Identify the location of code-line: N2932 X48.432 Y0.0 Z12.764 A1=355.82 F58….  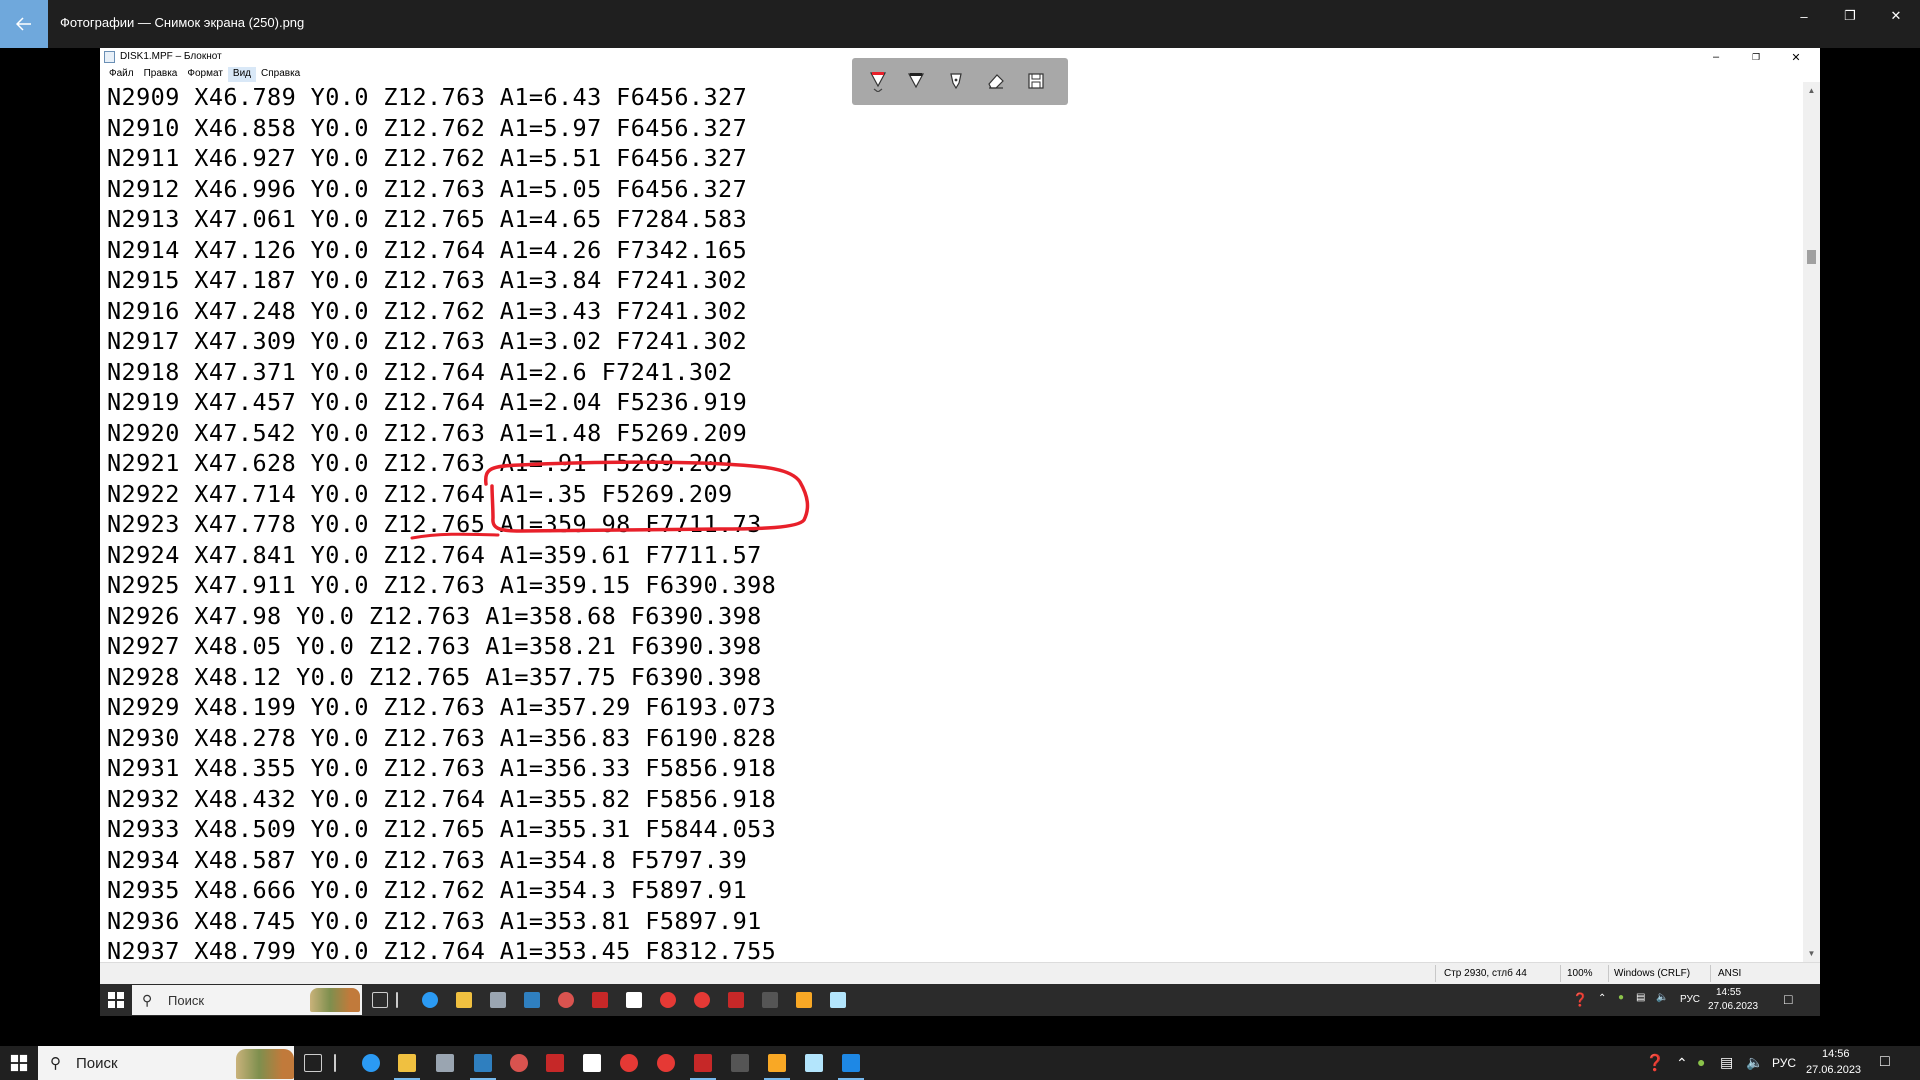
(442, 798).